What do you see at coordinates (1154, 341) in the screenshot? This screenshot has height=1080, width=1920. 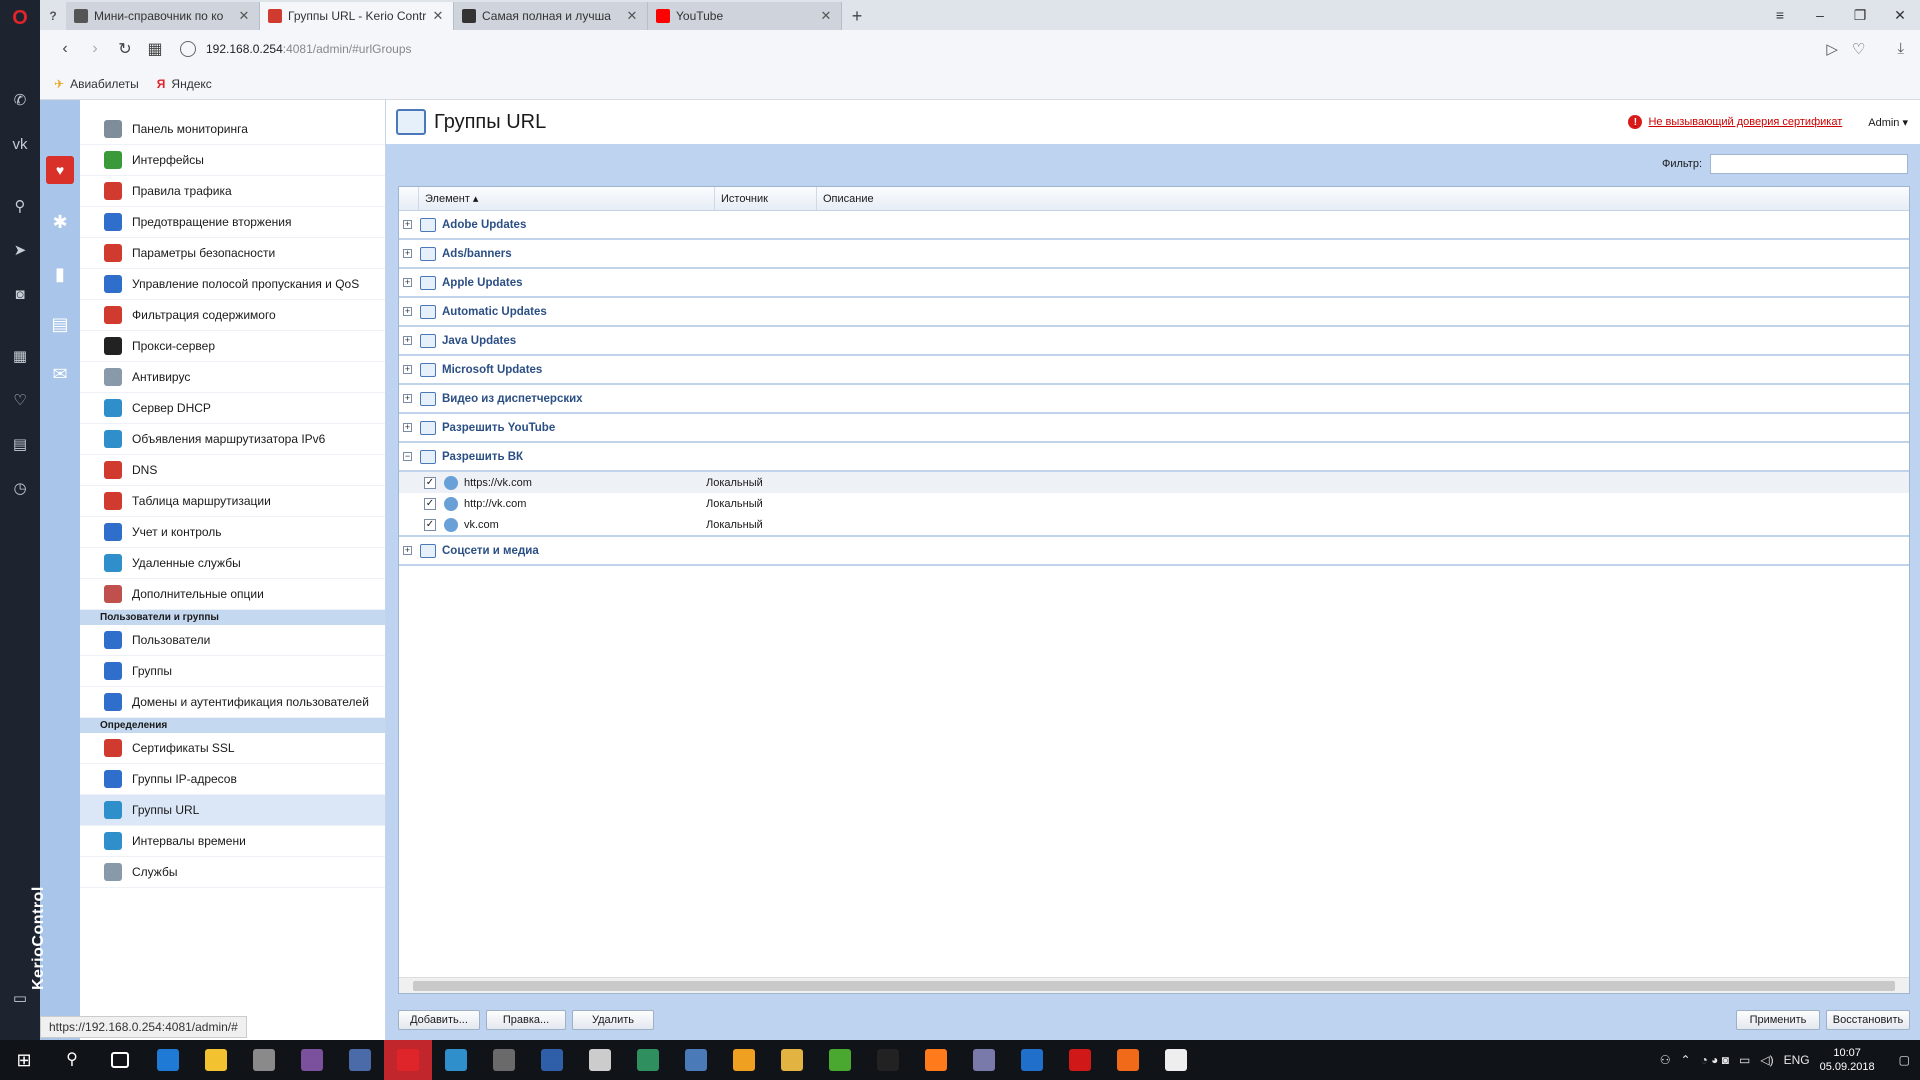 I see `url-group-row: + Java Updates` at bounding box center [1154, 341].